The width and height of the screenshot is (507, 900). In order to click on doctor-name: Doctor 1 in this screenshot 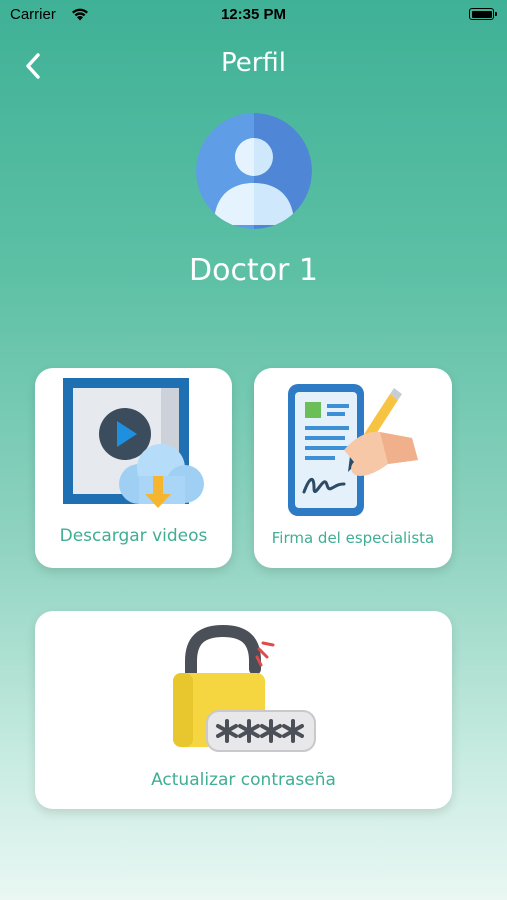, I will do `click(253, 270)`.